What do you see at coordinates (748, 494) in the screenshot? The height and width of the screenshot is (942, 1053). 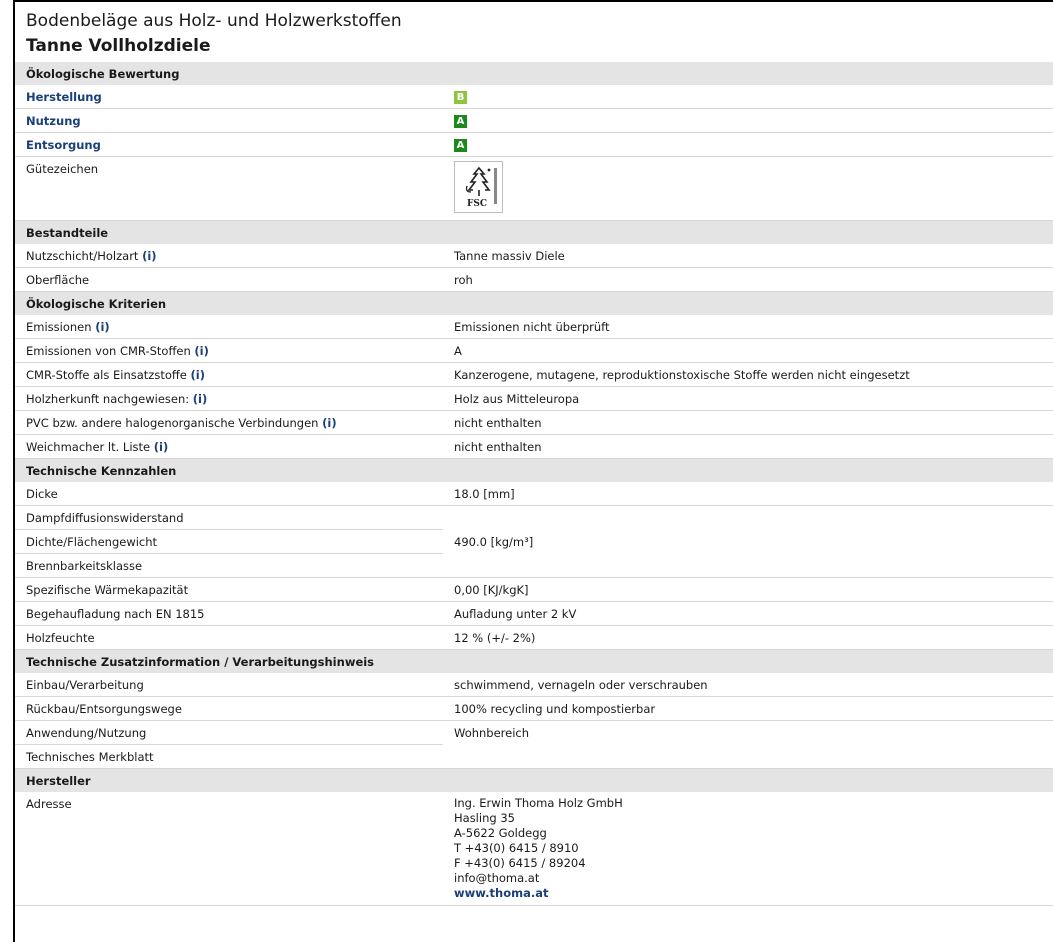 I see `thickness-value: 18.0 [mm]` at bounding box center [748, 494].